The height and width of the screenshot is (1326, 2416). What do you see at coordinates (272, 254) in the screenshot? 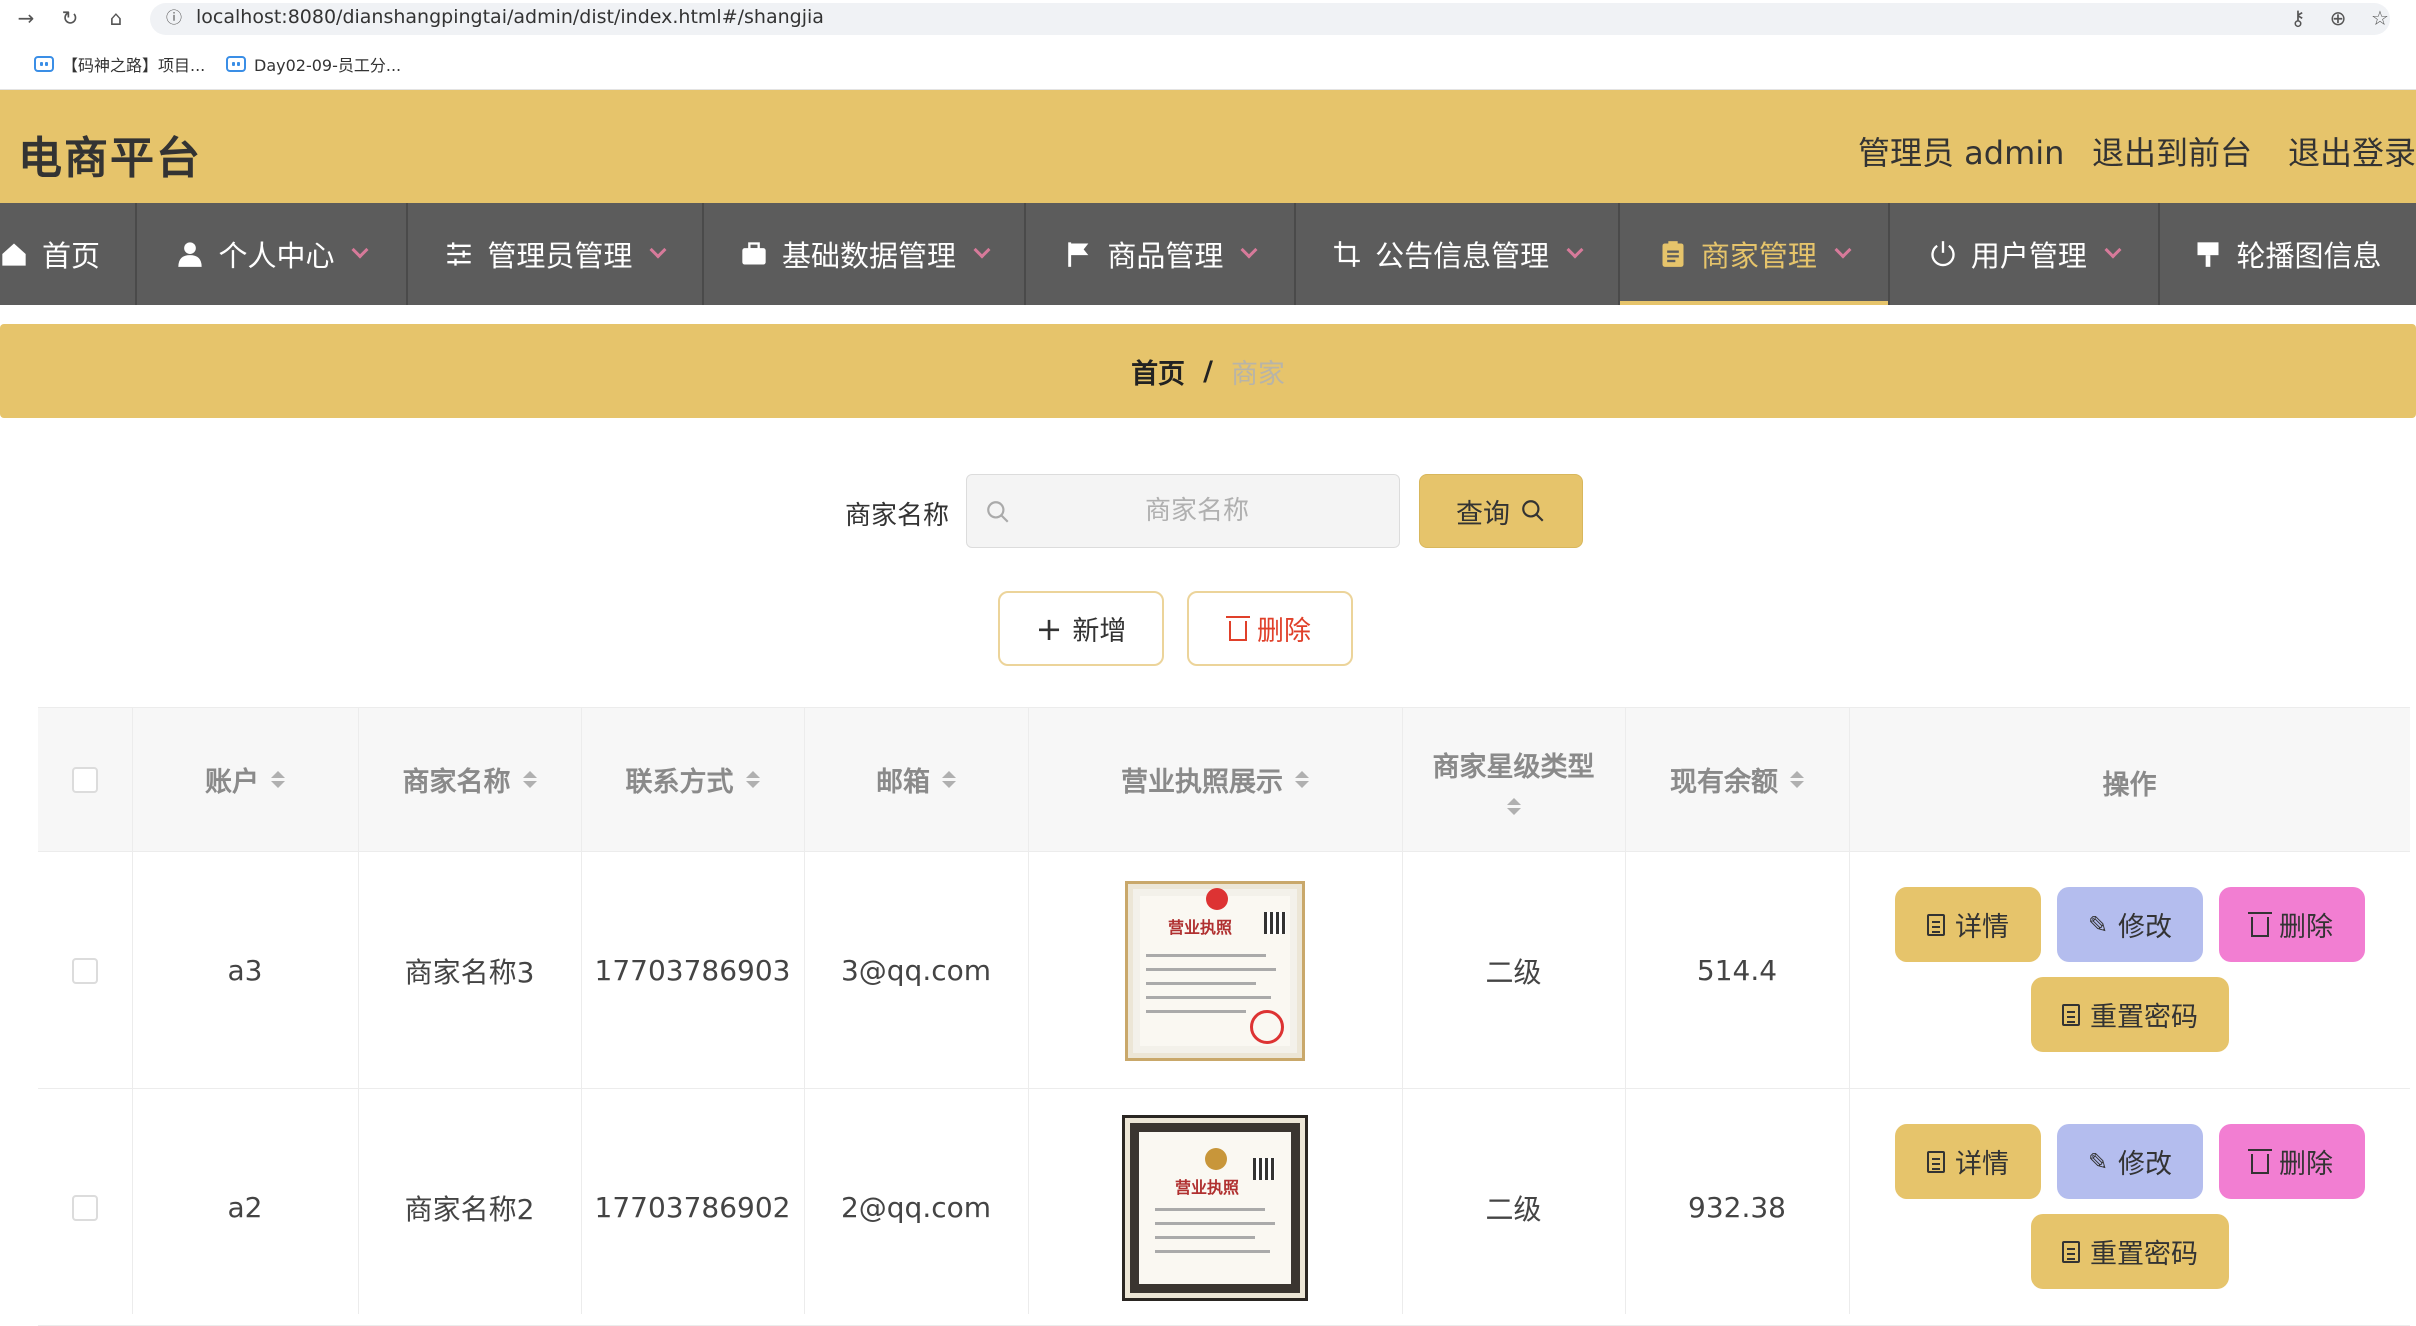
I see `nav-item-profile: 个人中心` at bounding box center [272, 254].